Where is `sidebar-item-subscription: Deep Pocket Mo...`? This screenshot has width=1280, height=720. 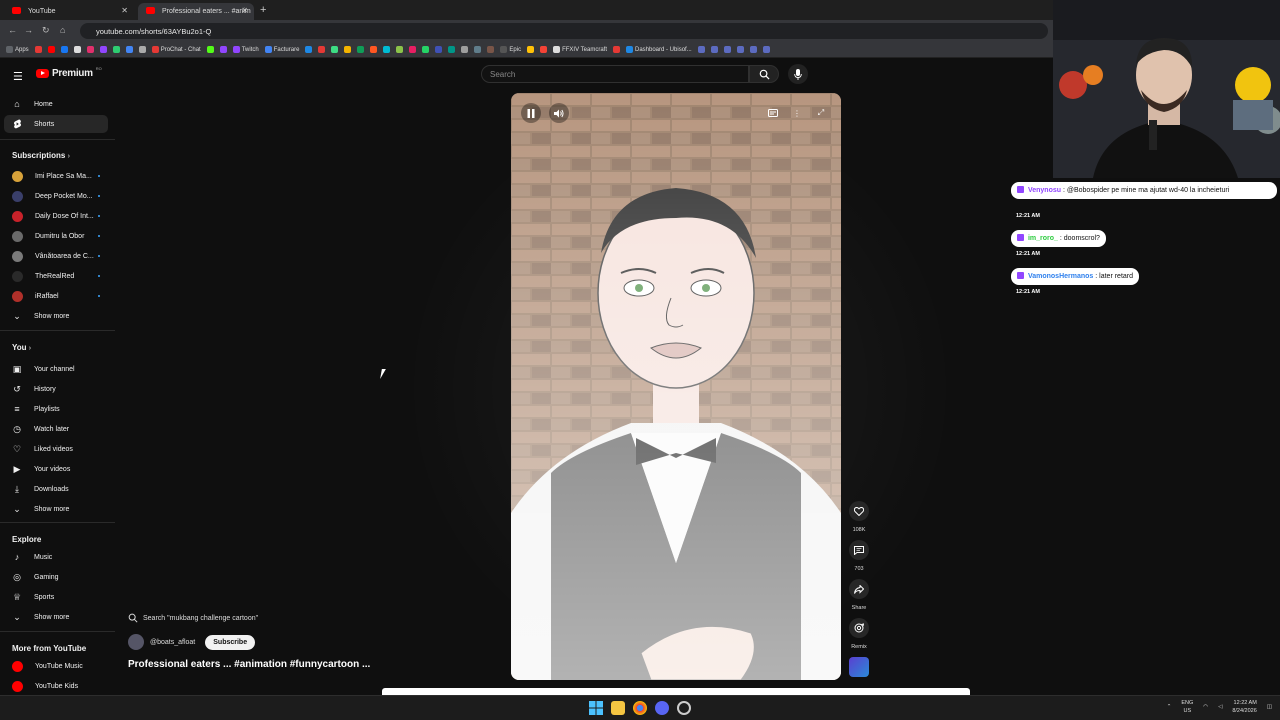
sidebar-item-subscription: Deep Pocket Mo... is located at coordinates (56, 196).